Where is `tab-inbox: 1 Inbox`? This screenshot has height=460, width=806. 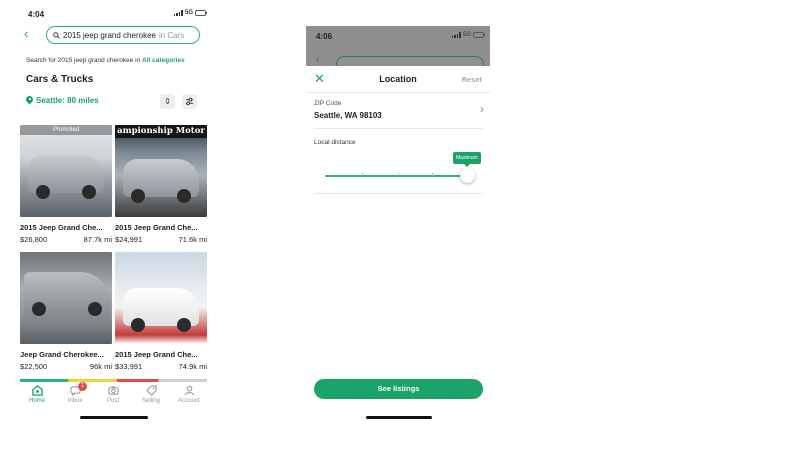 tab-inbox: 1 Inbox is located at coordinates (75, 395).